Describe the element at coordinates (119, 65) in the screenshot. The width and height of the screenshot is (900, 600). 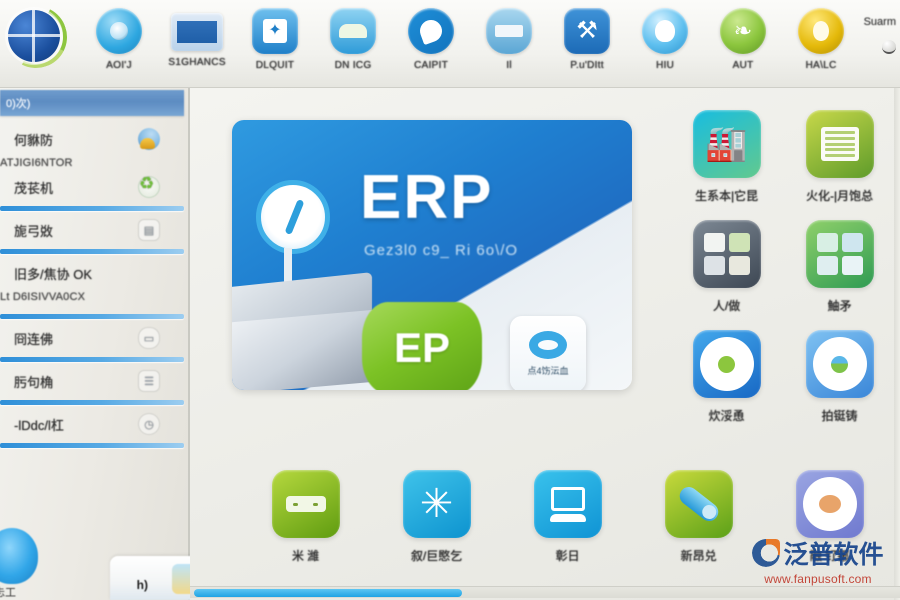
I see `toolbar-item-label: AOI'J` at that location.